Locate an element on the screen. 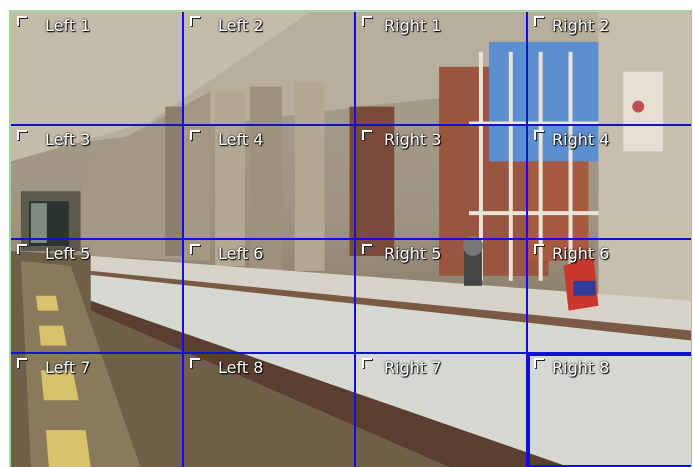 The image size is (693, 467). cell-label: Right 3 is located at coordinates (413, 139).